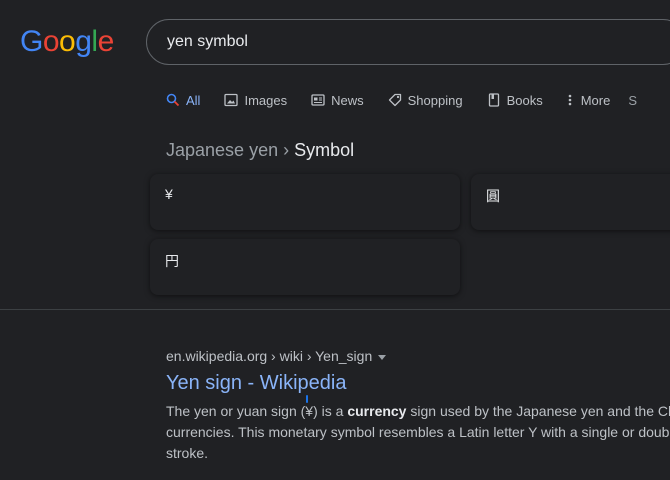  What do you see at coordinates (106, 41) in the screenshot?
I see `logo-letter: e` at bounding box center [106, 41].